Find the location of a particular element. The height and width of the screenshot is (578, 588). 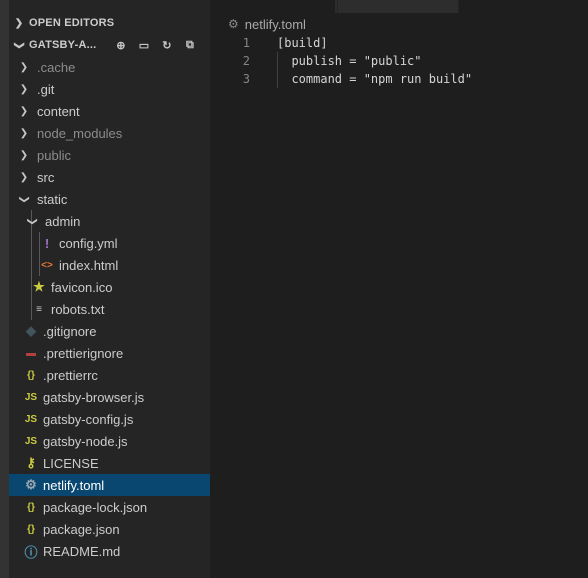

code-text: publish = "public" is located at coordinates (349, 61).